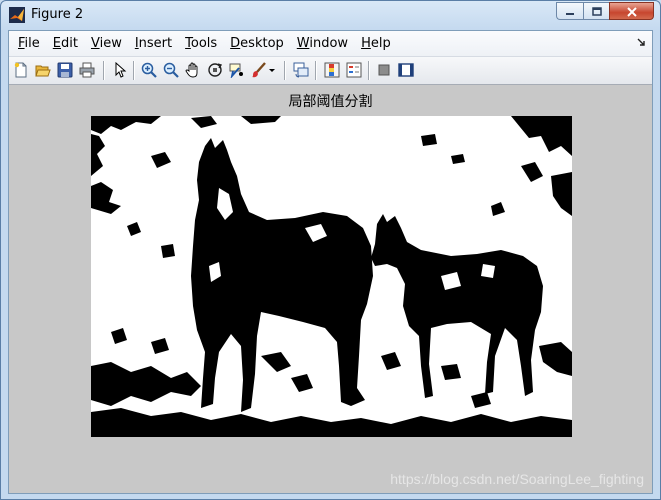 The height and width of the screenshot is (500, 661). What do you see at coordinates (120, 70) in the screenshot?
I see `edit-plot-icon` at bounding box center [120, 70].